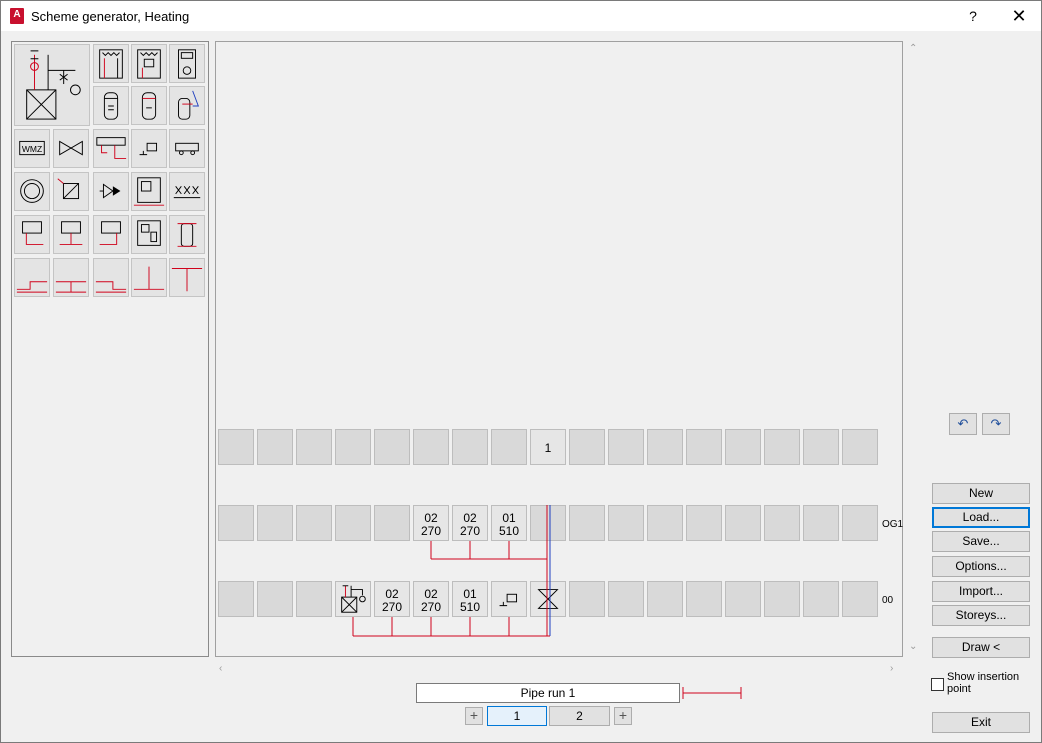 The image size is (1042, 743). Describe the element at coordinates (187, 148) in the screenshot. I see `palette-distributor-icon` at that location.